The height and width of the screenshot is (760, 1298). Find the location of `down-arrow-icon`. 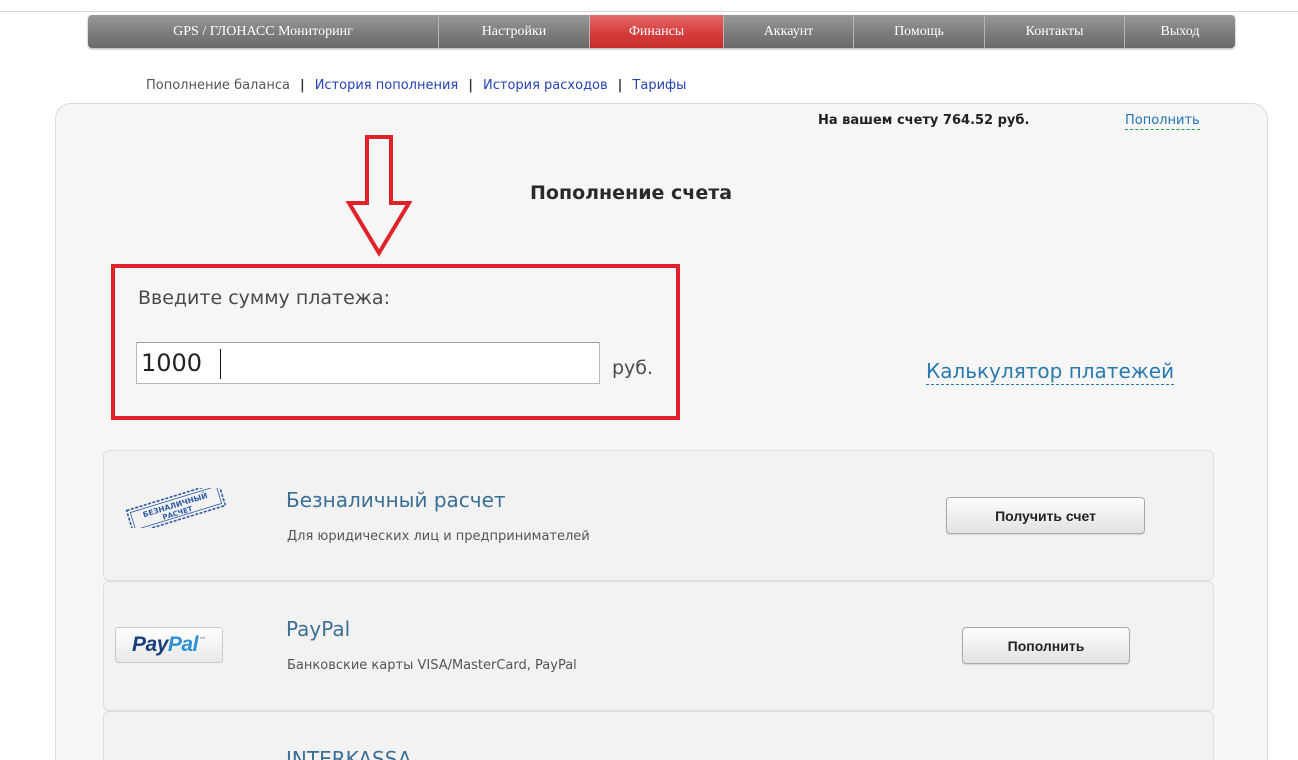

down-arrow-icon is located at coordinates (379, 196).